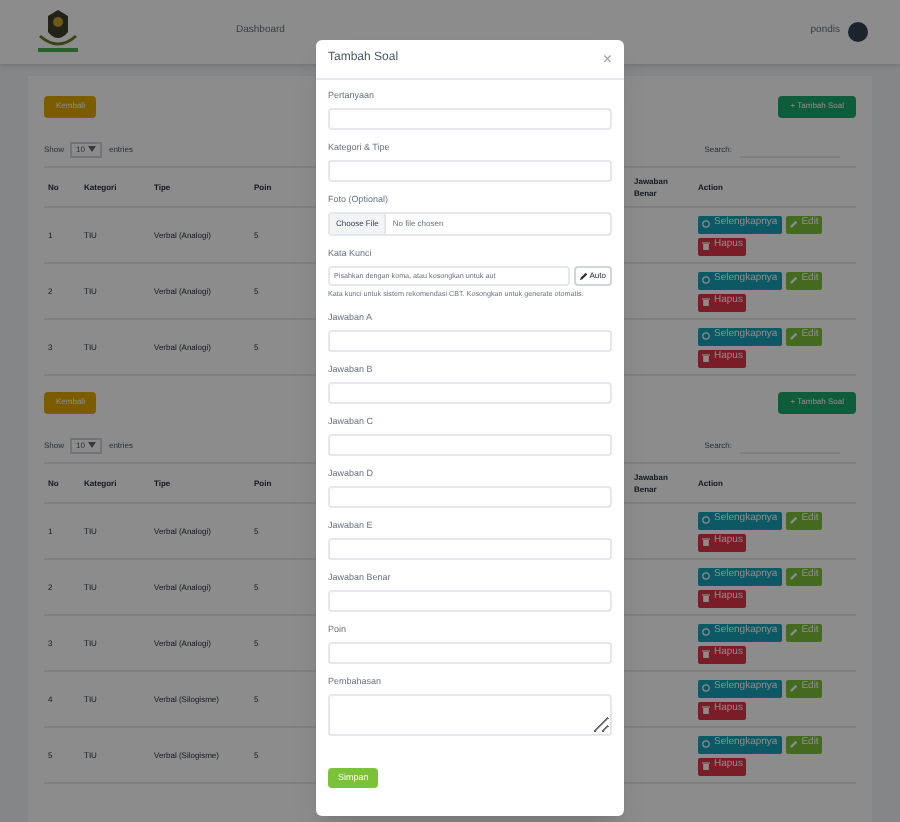 The image size is (900, 822). What do you see at coordinates (607, 59) in the screenshot?
I see `close-button: ×` at bounding box center [607, 59].